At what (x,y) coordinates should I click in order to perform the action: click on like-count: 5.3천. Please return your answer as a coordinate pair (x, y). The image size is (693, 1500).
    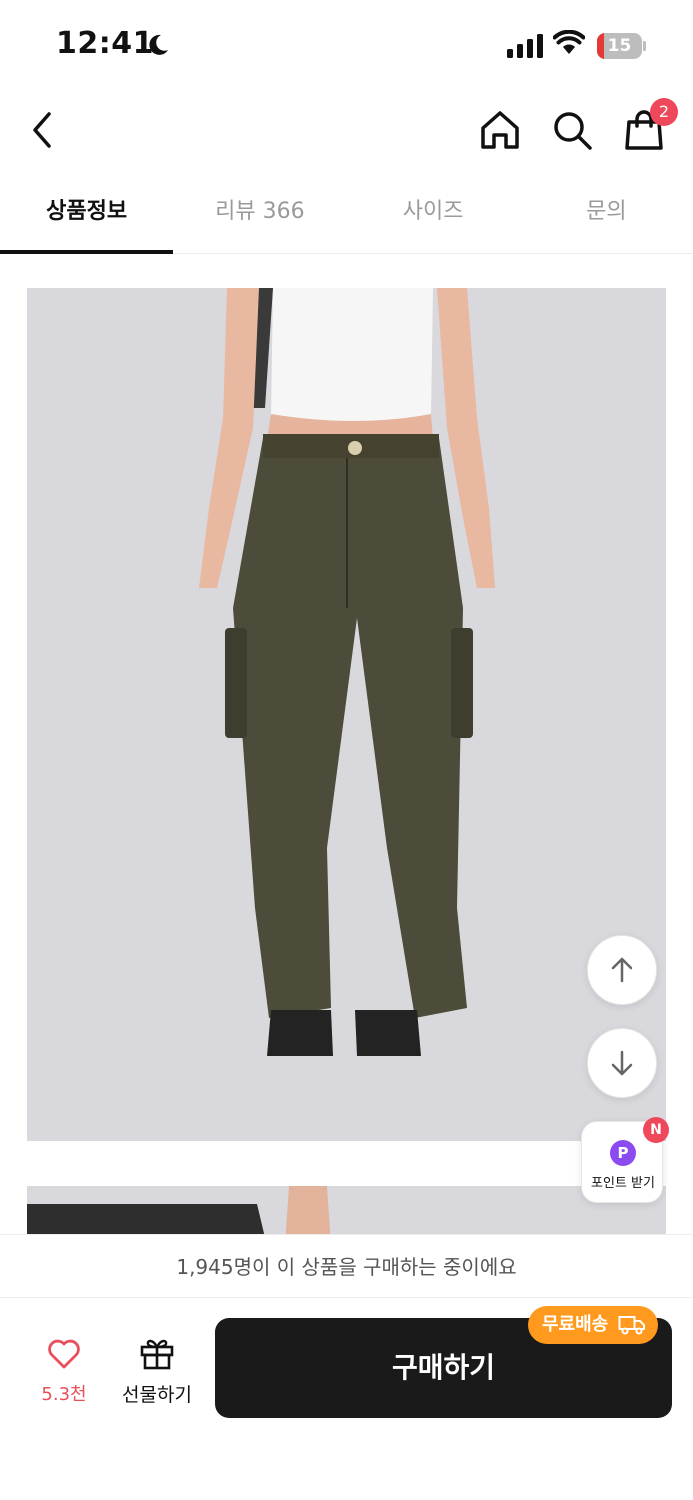
    Looking at the image, I should click on (64, 1394).